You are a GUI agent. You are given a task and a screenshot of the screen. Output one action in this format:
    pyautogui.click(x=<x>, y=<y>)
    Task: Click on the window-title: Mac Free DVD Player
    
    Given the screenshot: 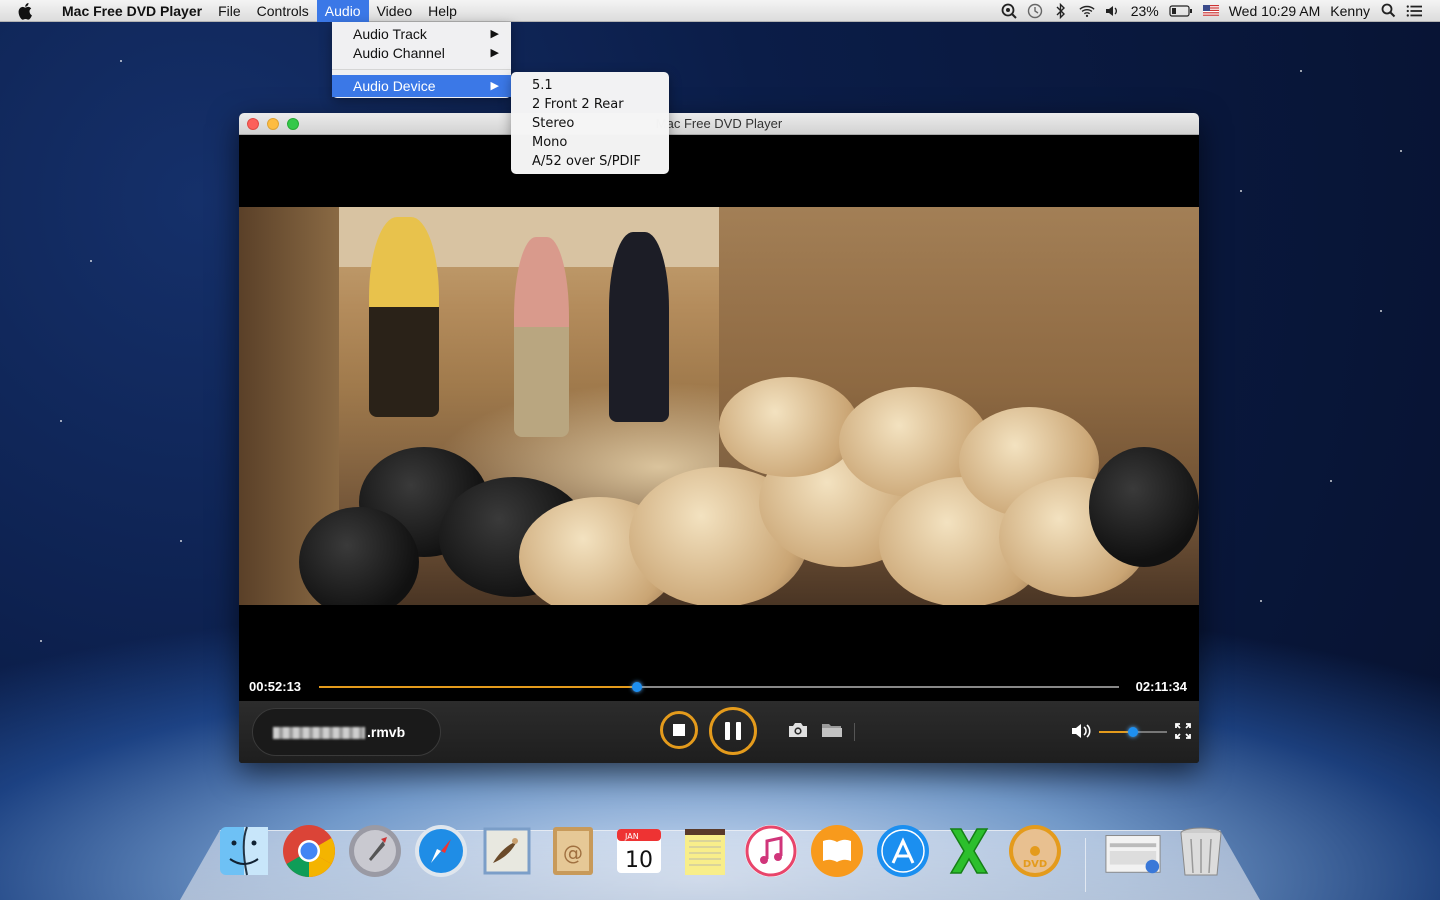 What is the action you would take?
    pyautogui.click(x=719, y=123)
    